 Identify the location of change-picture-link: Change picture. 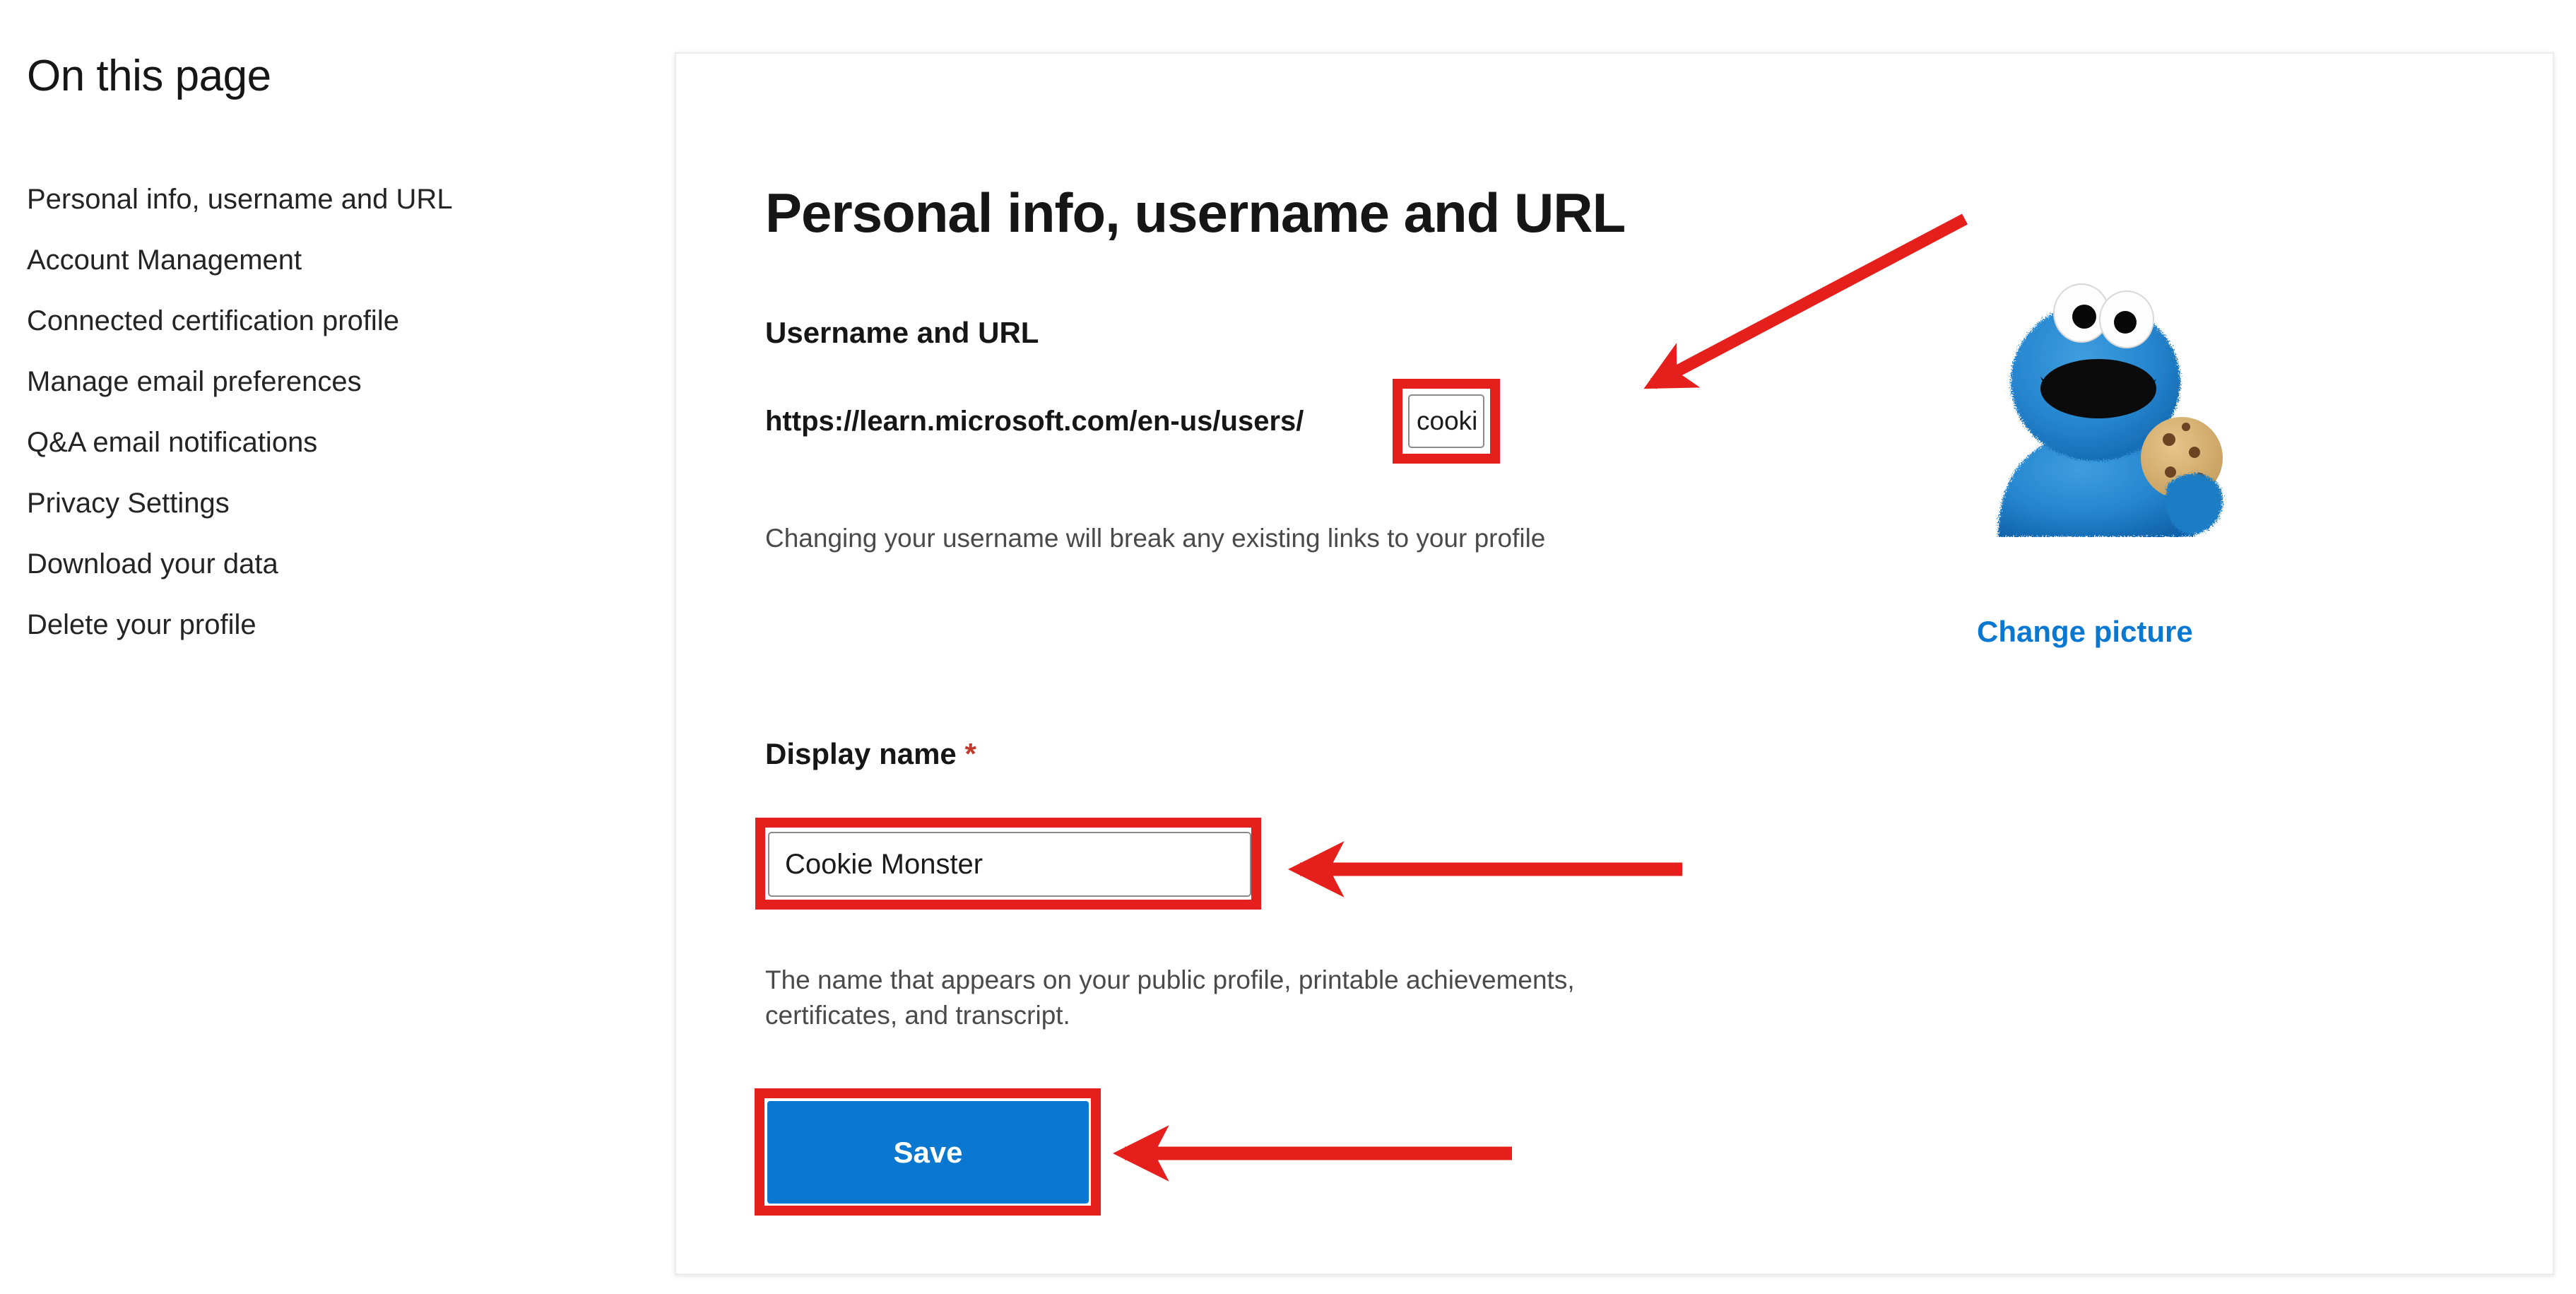
(2085, 632).